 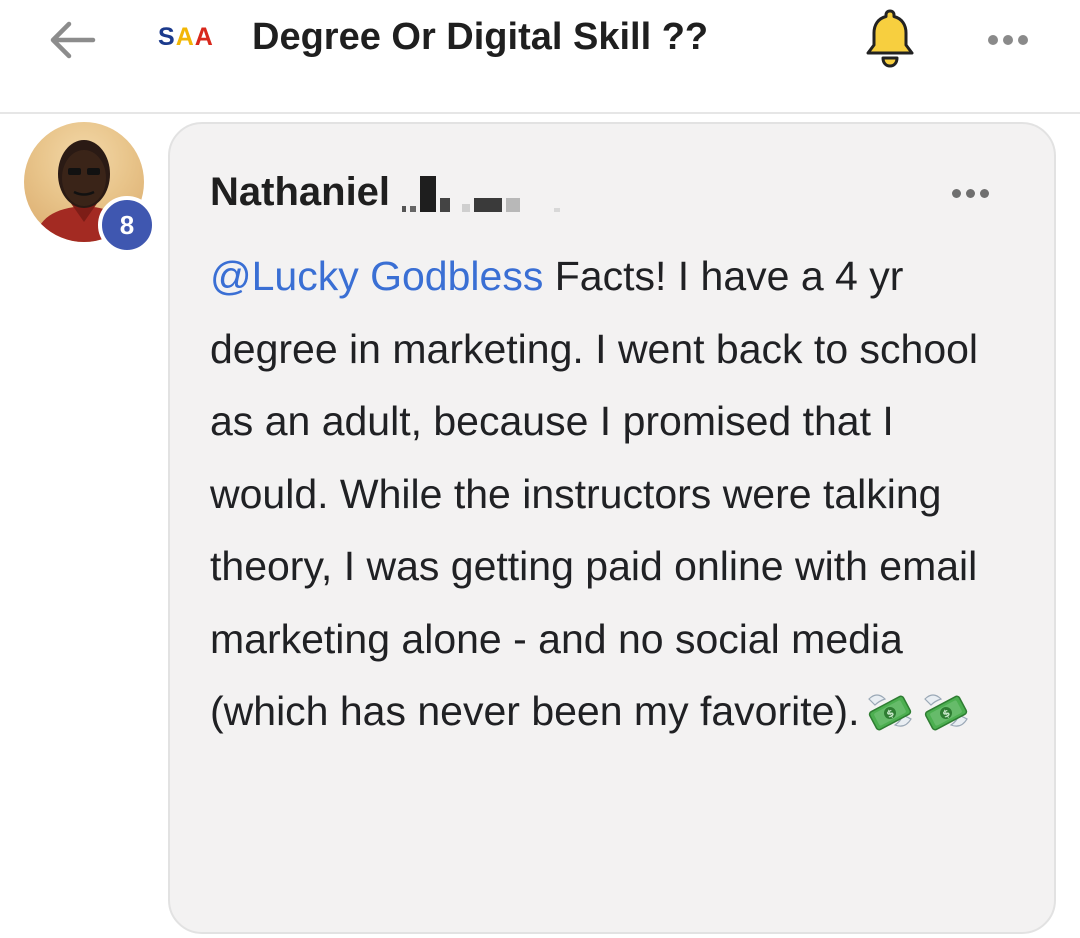 I want to click on user-mention-link: @Lucky Godbless, so click(x=376, y=276).